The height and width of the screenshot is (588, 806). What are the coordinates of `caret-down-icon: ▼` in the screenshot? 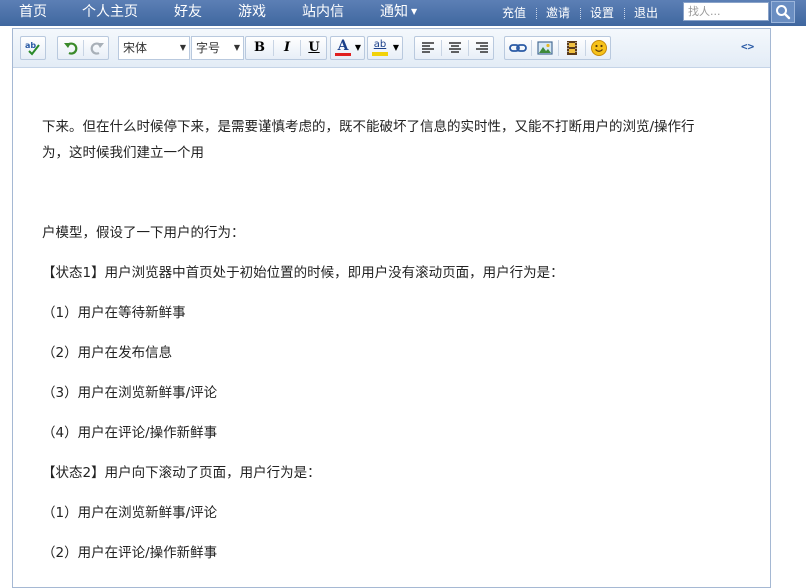 It's located at (414, 11).